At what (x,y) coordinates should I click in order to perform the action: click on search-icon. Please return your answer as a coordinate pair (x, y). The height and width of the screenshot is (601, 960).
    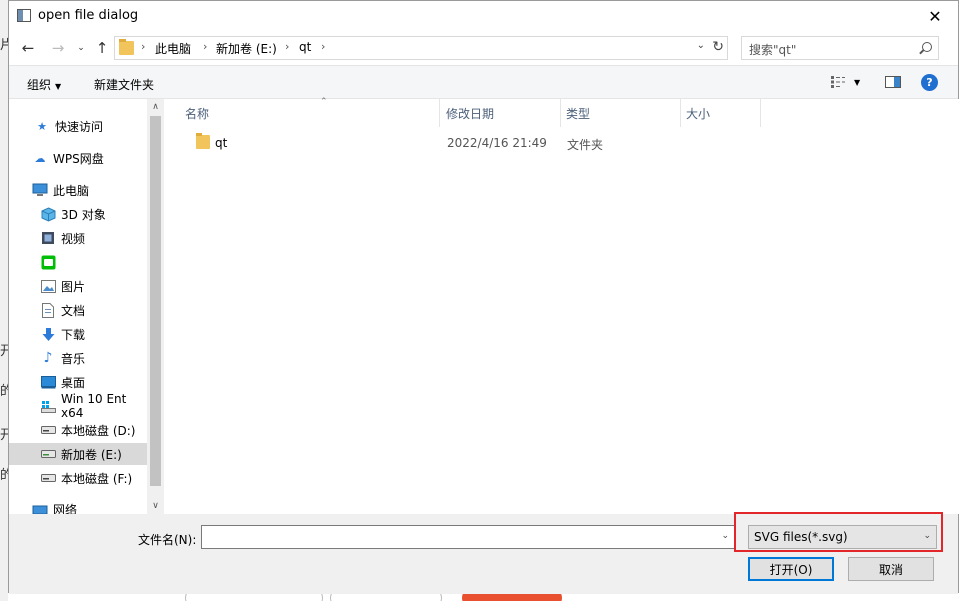
    Looking at the image, I should click on (927, 47).